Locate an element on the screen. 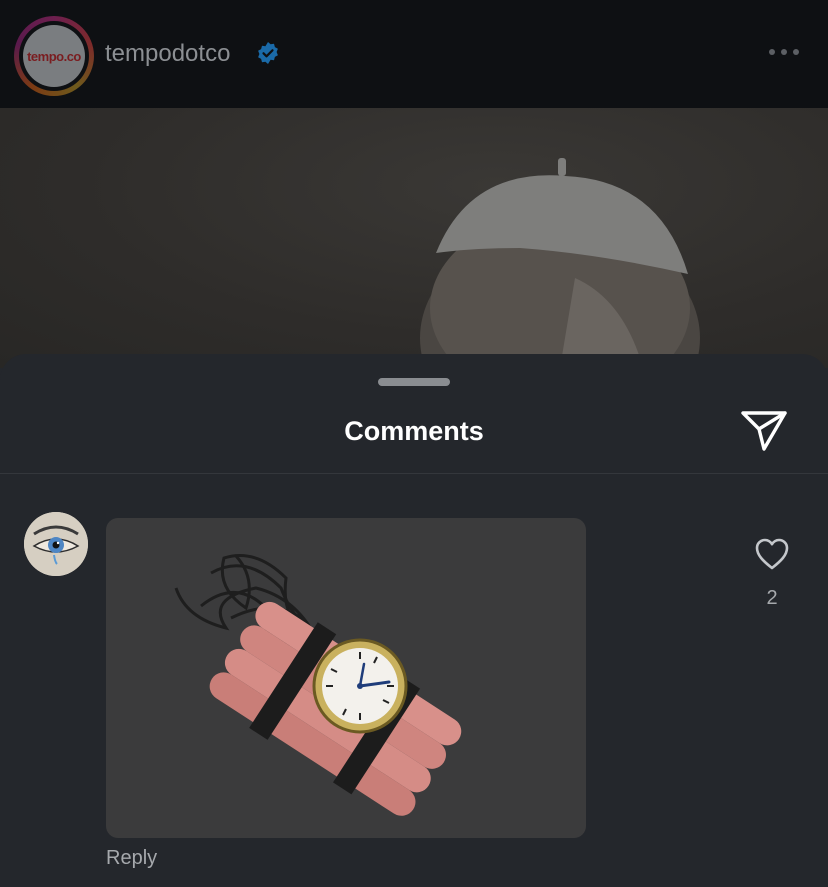 This screenshot has width=828, height=887. heart-icon is located at coordinates (772, 554).